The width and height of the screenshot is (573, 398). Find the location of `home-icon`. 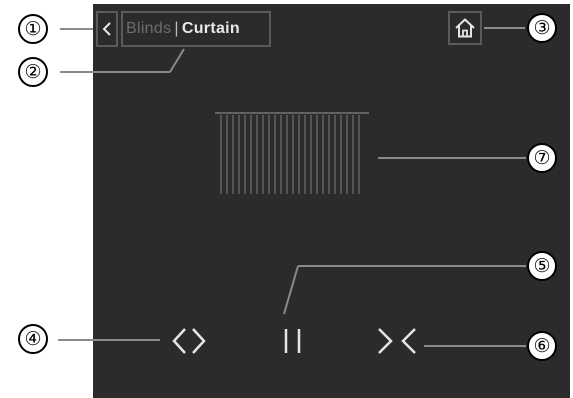

home-icon is located at coordinates (465, 28).